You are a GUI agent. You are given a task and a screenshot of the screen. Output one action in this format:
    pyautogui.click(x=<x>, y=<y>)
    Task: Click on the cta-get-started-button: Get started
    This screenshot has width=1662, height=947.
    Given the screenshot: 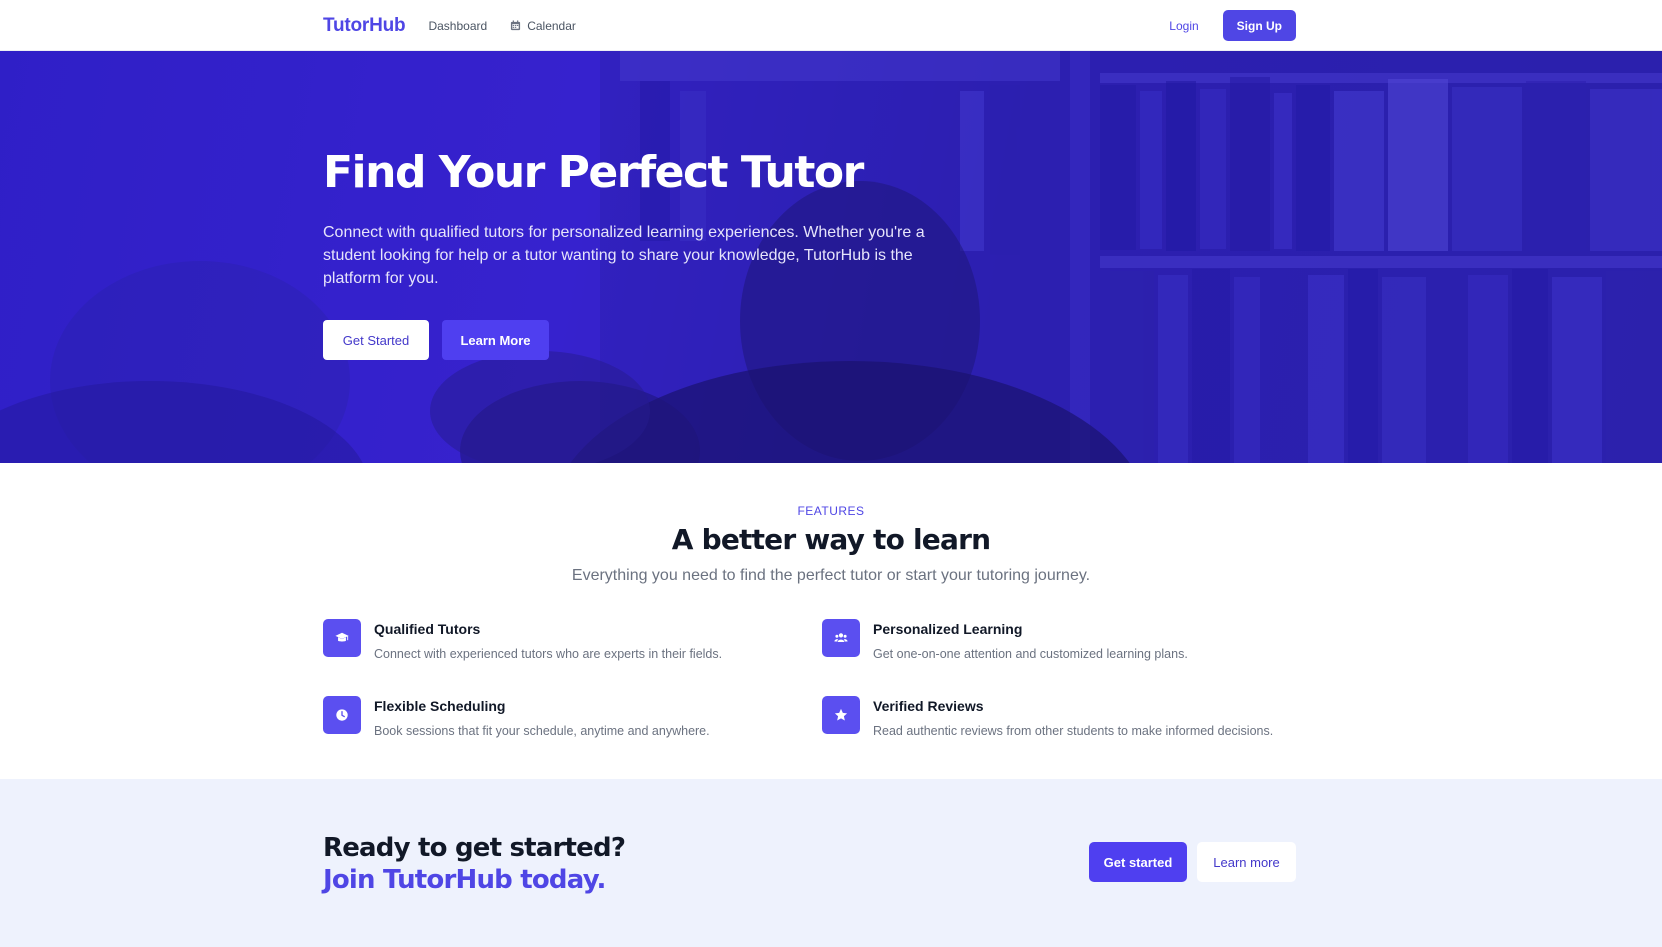 What is the action you would take?
    pyautogui.click(x=1138, y=862)
    